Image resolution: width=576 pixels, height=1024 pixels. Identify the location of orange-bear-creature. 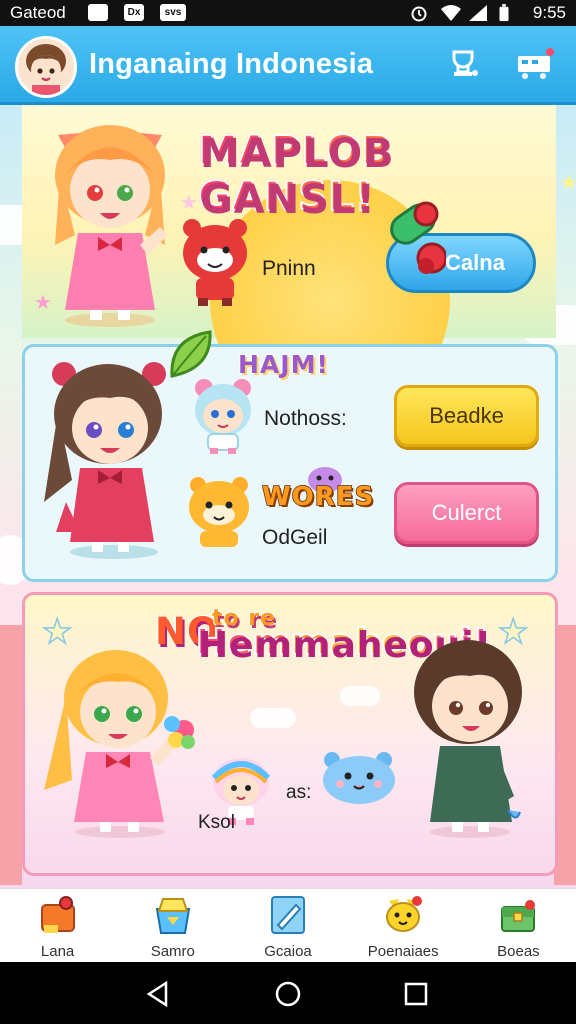
(219, 512).